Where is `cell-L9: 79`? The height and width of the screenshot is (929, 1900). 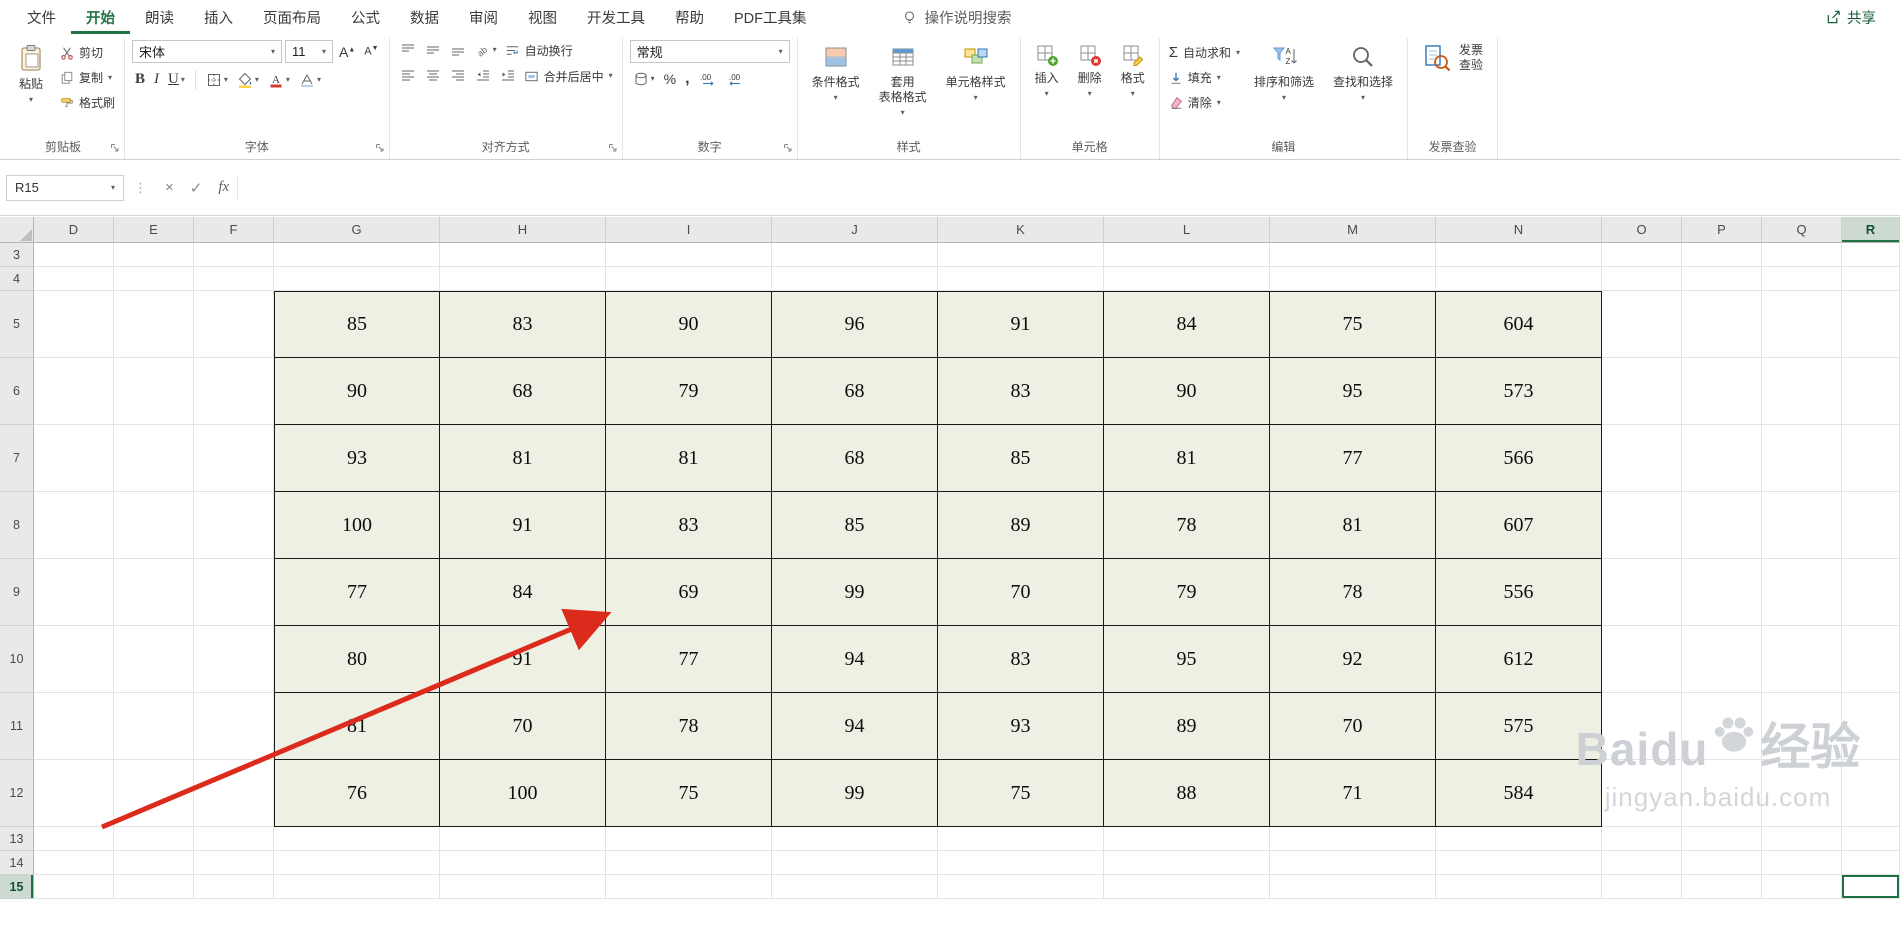
cell-L9: 79 is located at coordinates (1187, 592).